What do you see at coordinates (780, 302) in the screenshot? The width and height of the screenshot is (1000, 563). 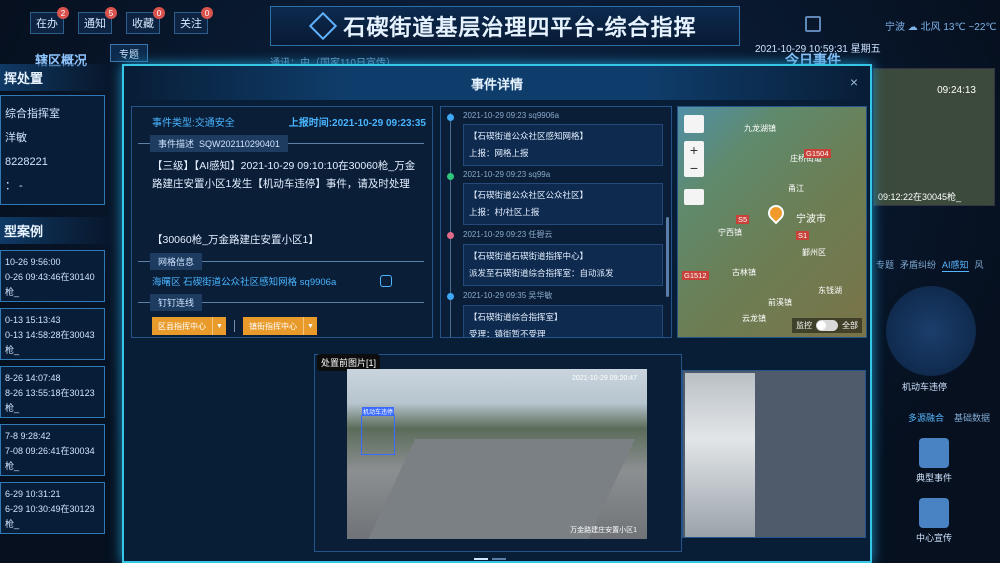 I see `map-place: 前溪镇` at bounding box center [780, 302].